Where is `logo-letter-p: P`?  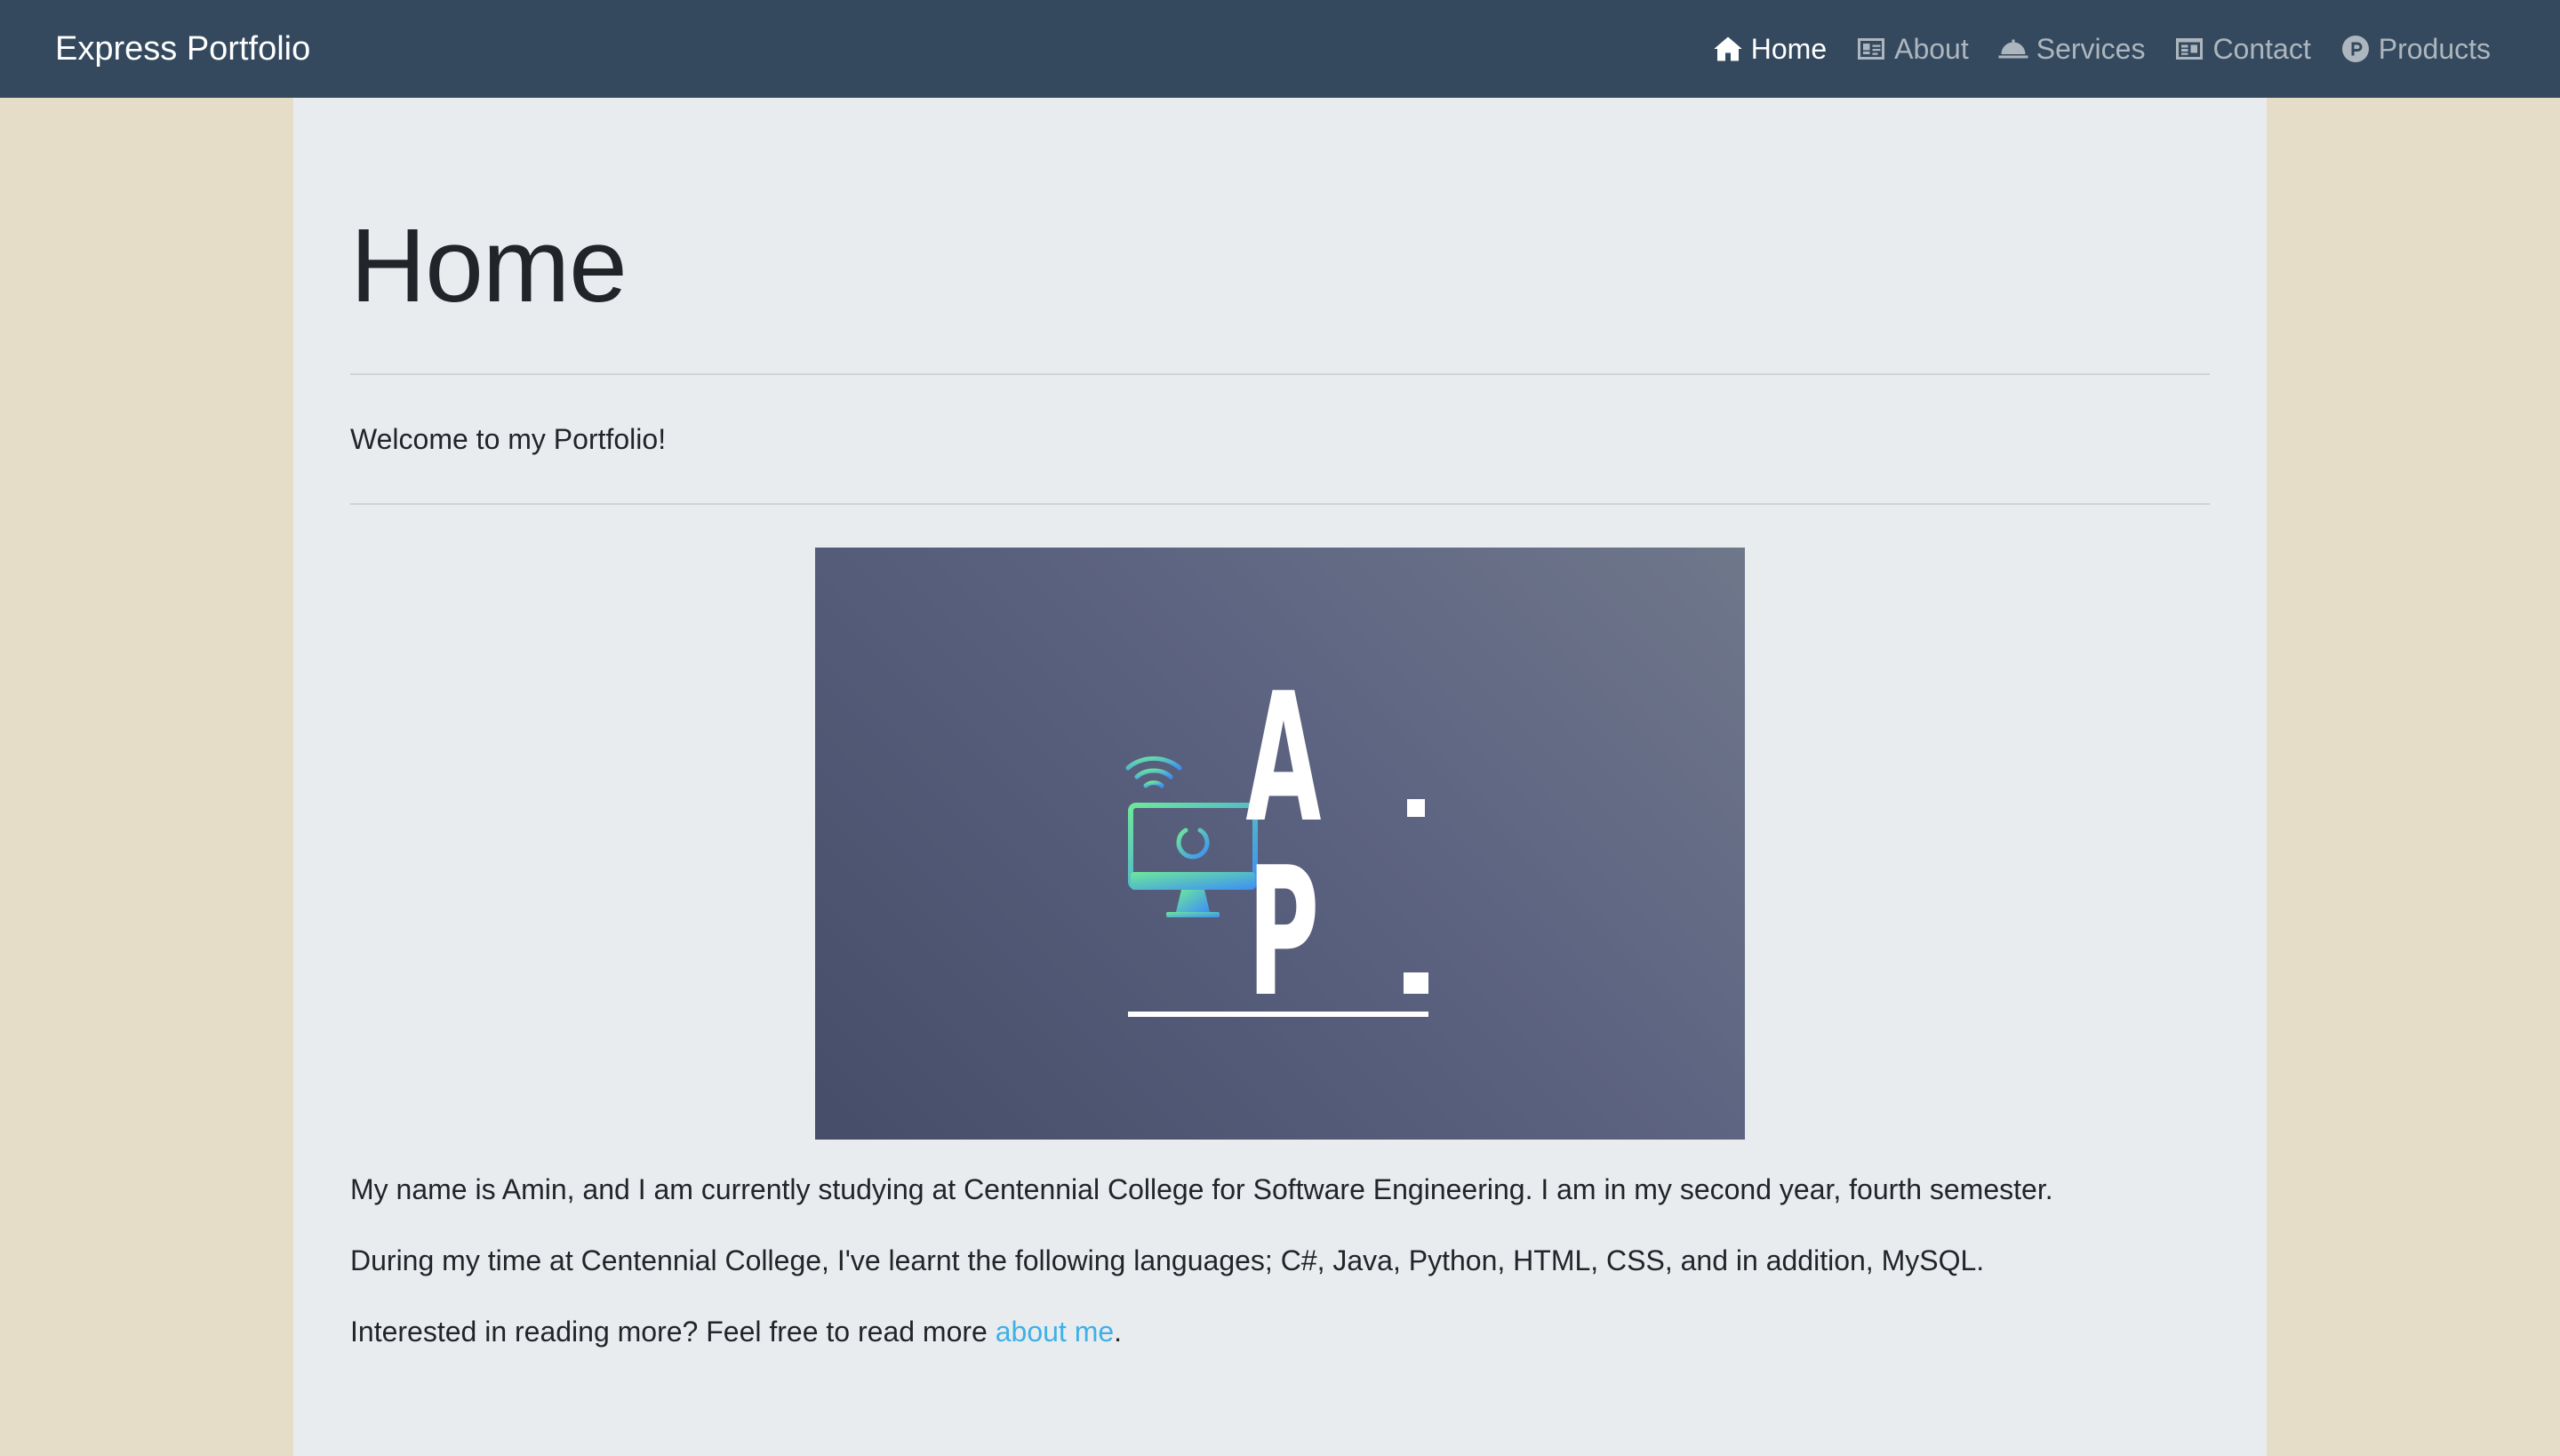 logo-letter-p: P is located at coordinates (1284, 932).